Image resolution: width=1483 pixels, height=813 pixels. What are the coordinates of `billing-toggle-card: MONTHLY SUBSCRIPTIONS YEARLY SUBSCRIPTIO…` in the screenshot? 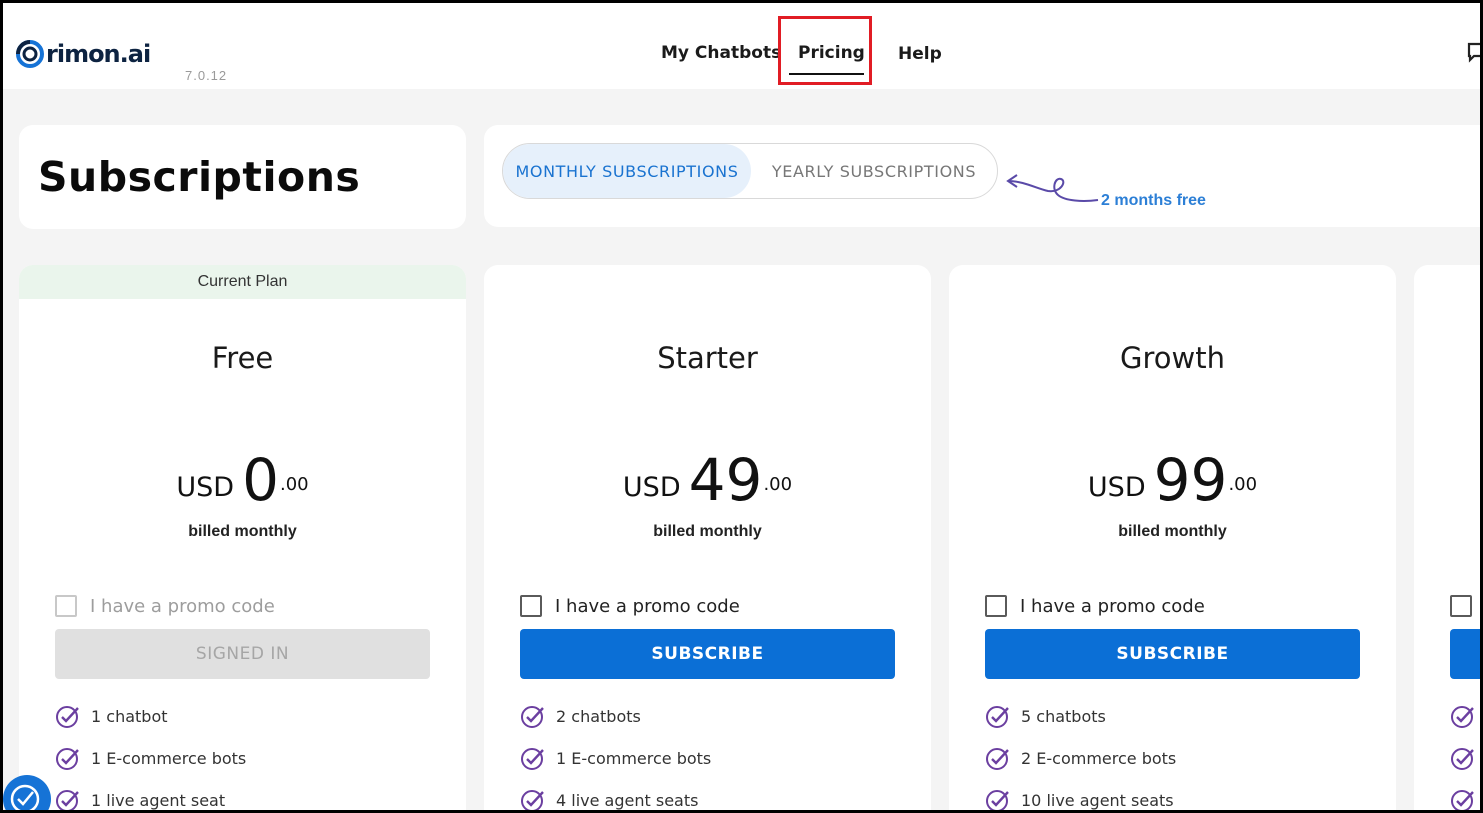 It's located at (982, 176).